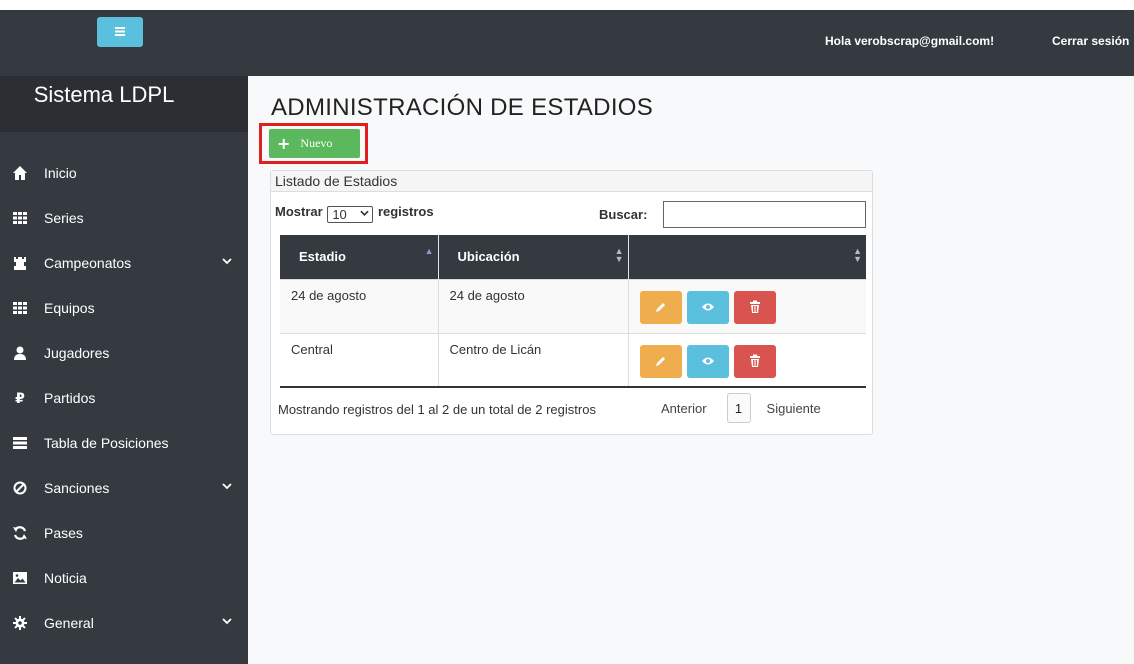 Image resolution: width=1134 pixels, height=664 pixels. What do you see at coordinates (20, 263) in the screenshot?
I see `rook-icon` at bounding box center [20, 263].